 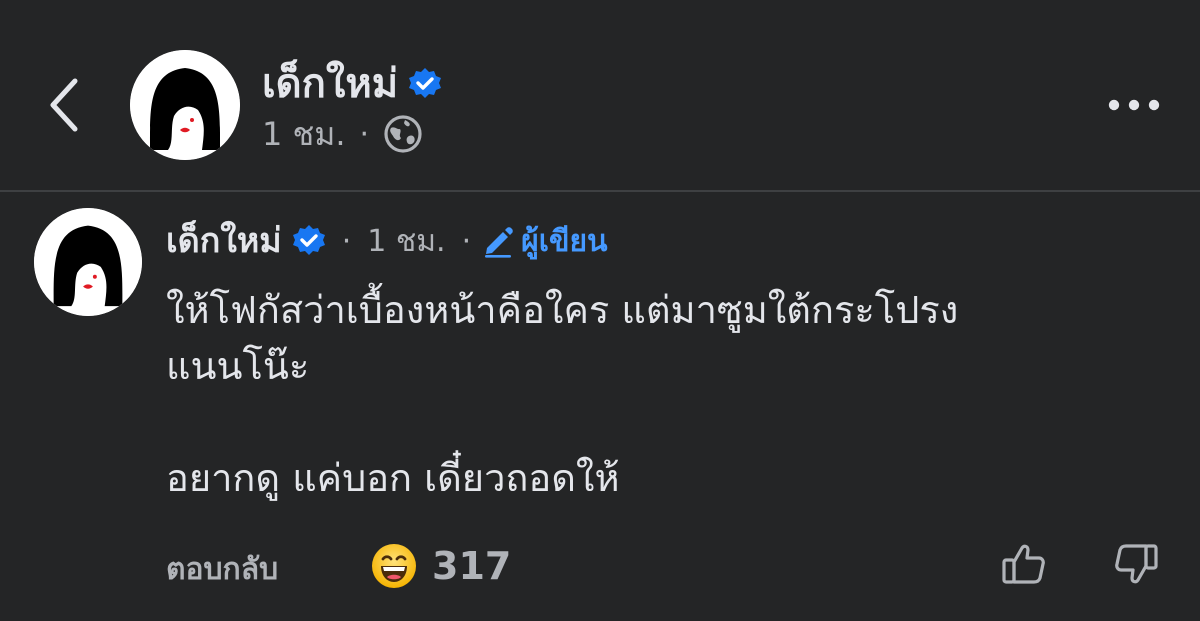 I want to click on post-meta: 1 ชม. ·, so click(x=342, y=134).